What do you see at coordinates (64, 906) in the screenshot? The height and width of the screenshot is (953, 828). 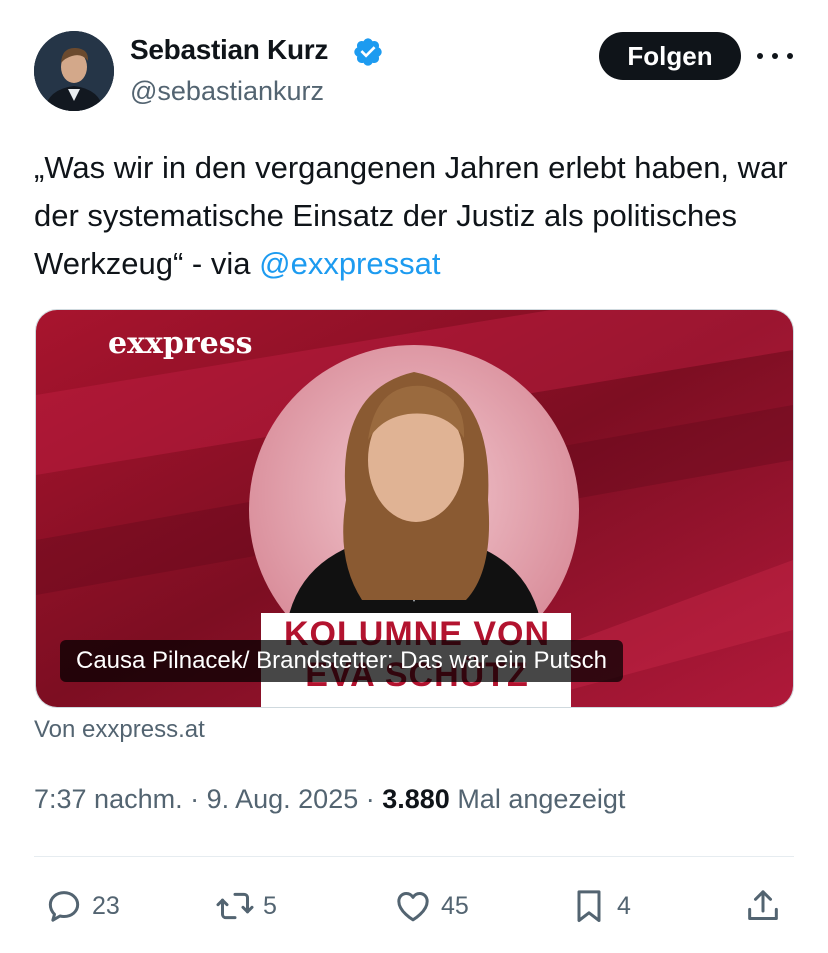 I see `reply-icon` at bounding box center [64, 906].